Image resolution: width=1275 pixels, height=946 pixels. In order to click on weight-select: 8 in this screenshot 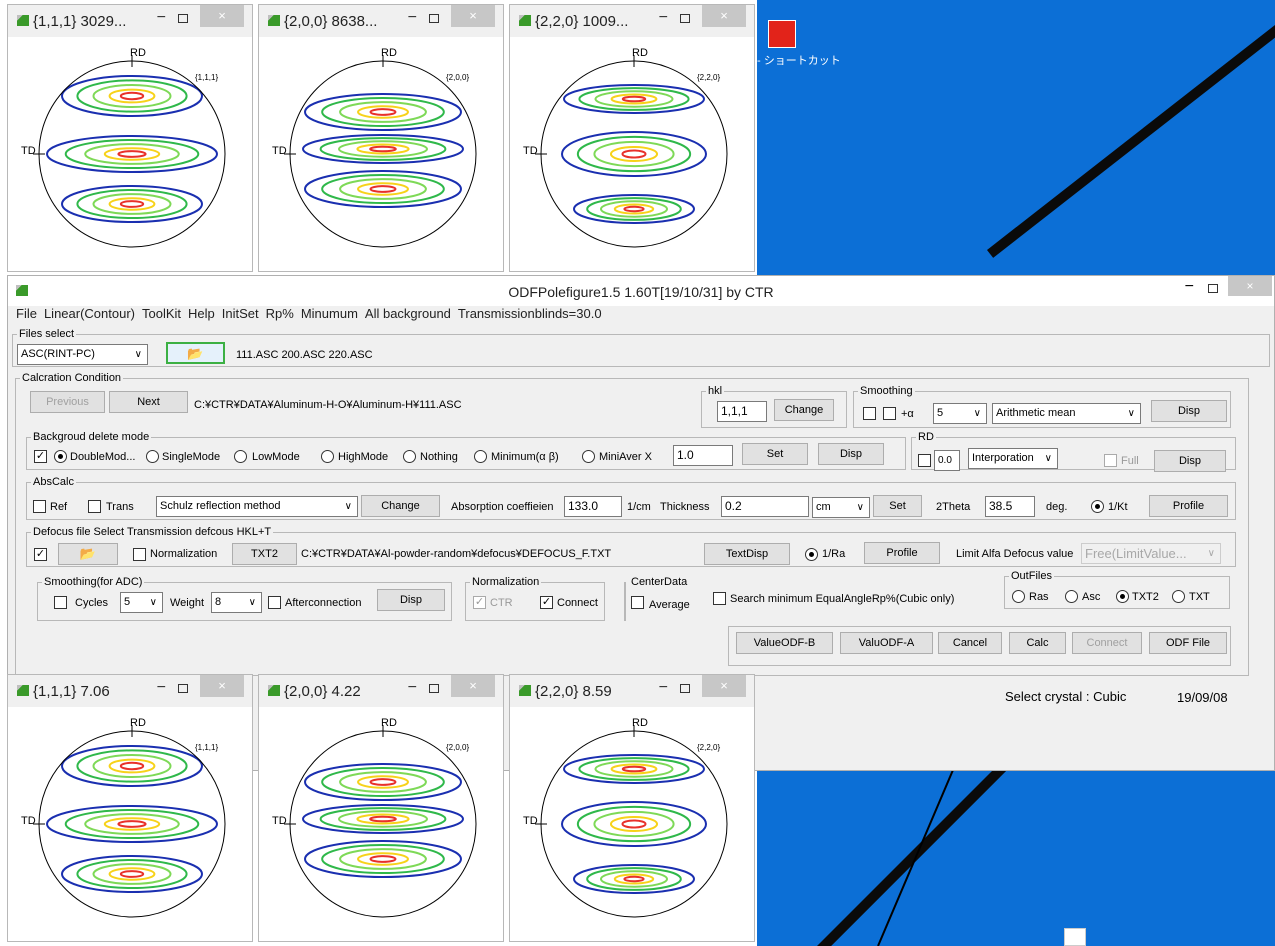, I will do `click(236, 602)`.